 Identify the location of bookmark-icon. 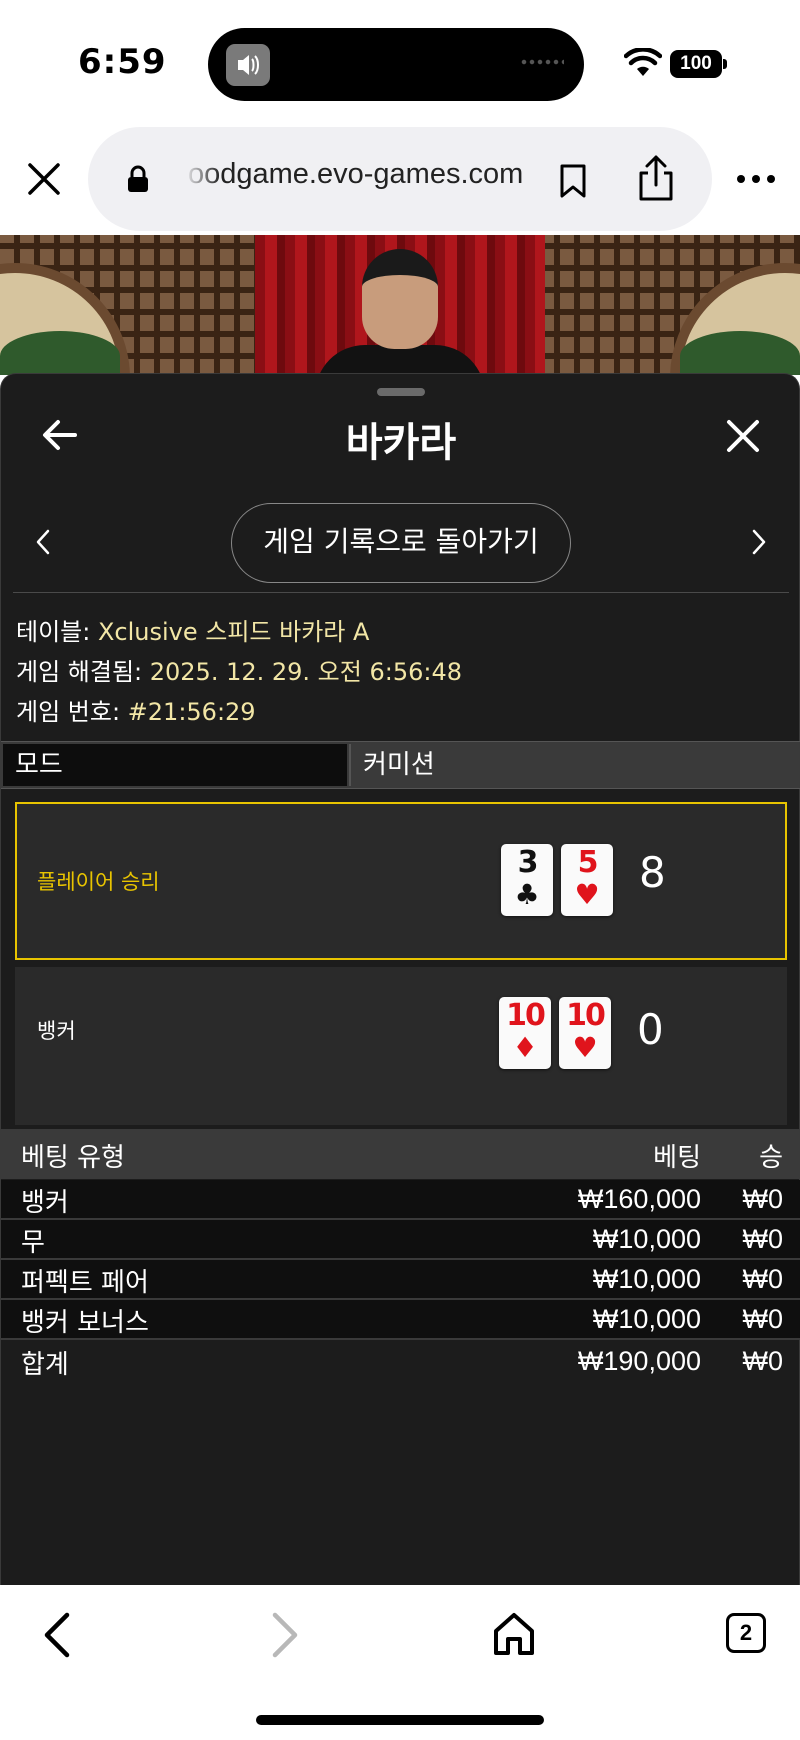
(573, 181).